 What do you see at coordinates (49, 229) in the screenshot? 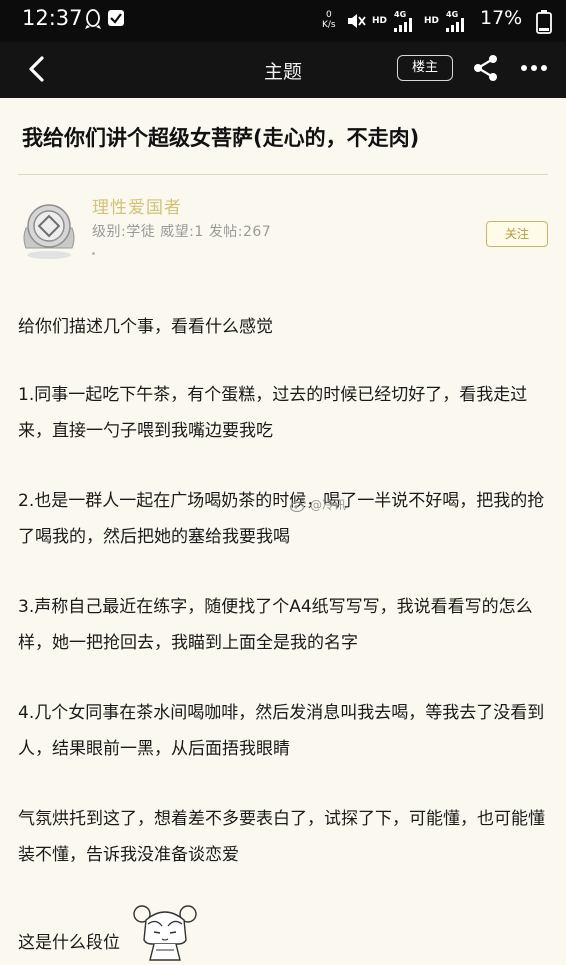
I see `avatar` at bounding box center [49, 229].